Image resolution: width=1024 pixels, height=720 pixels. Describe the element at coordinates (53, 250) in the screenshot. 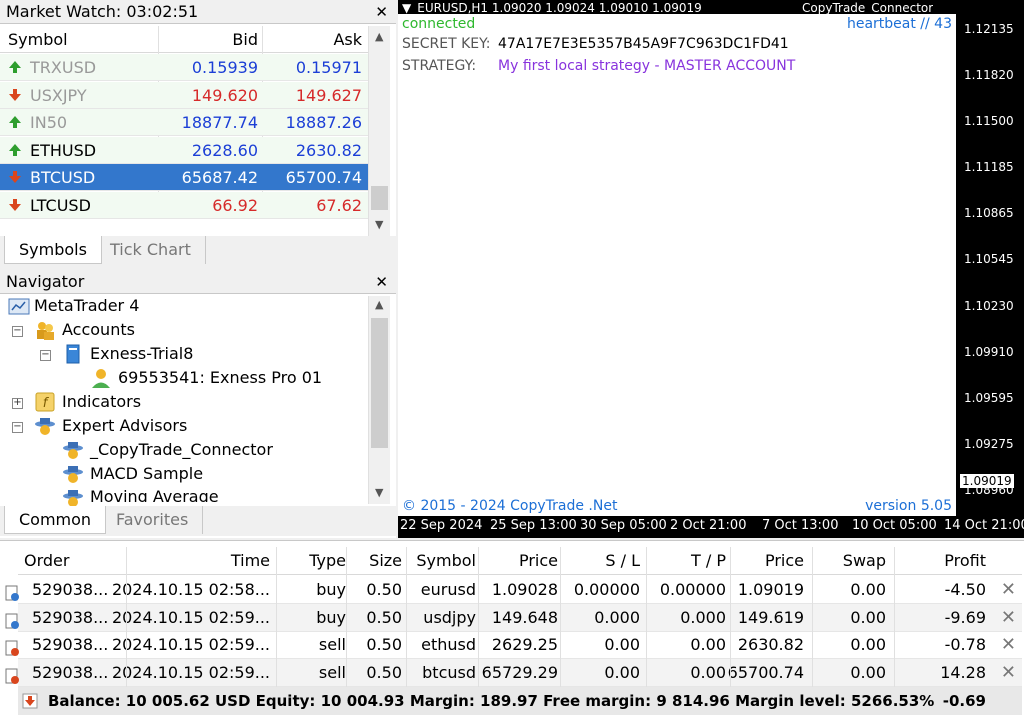

I see `tab-symbols: Symbols` at that location.